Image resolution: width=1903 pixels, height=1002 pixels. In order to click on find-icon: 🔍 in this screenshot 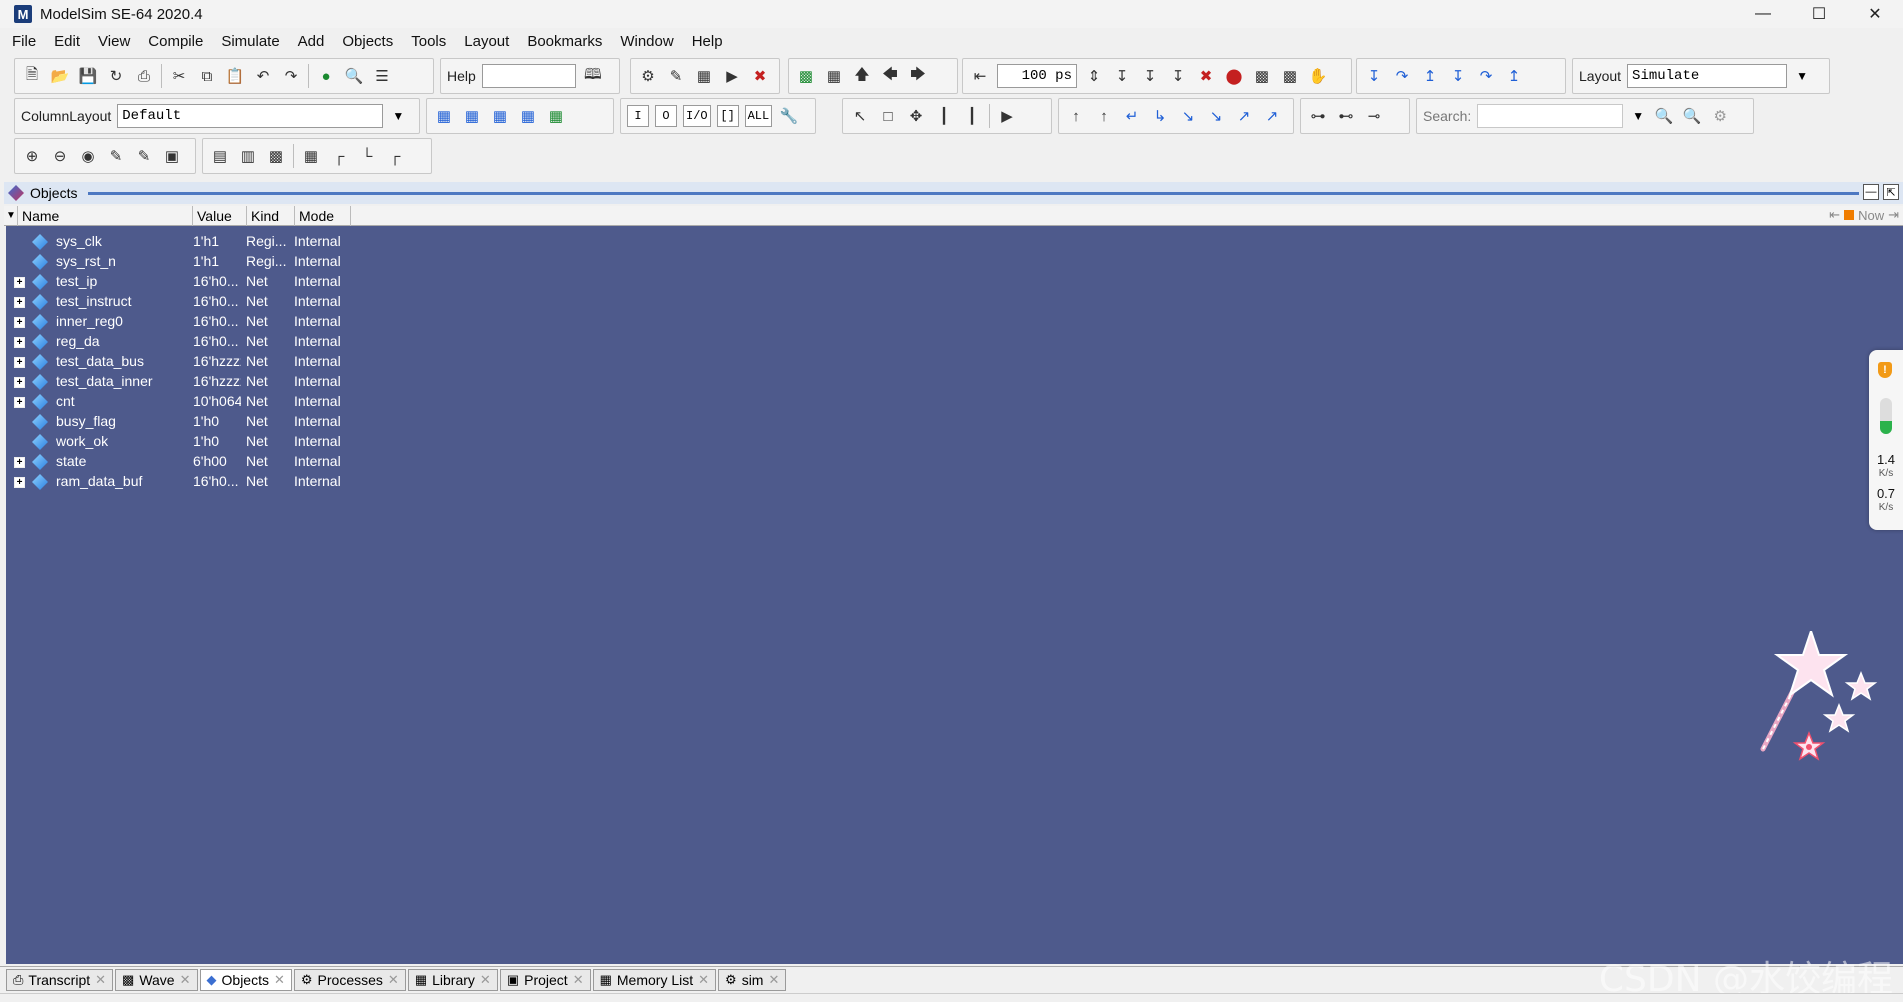, I will do `click(354, 76)`.